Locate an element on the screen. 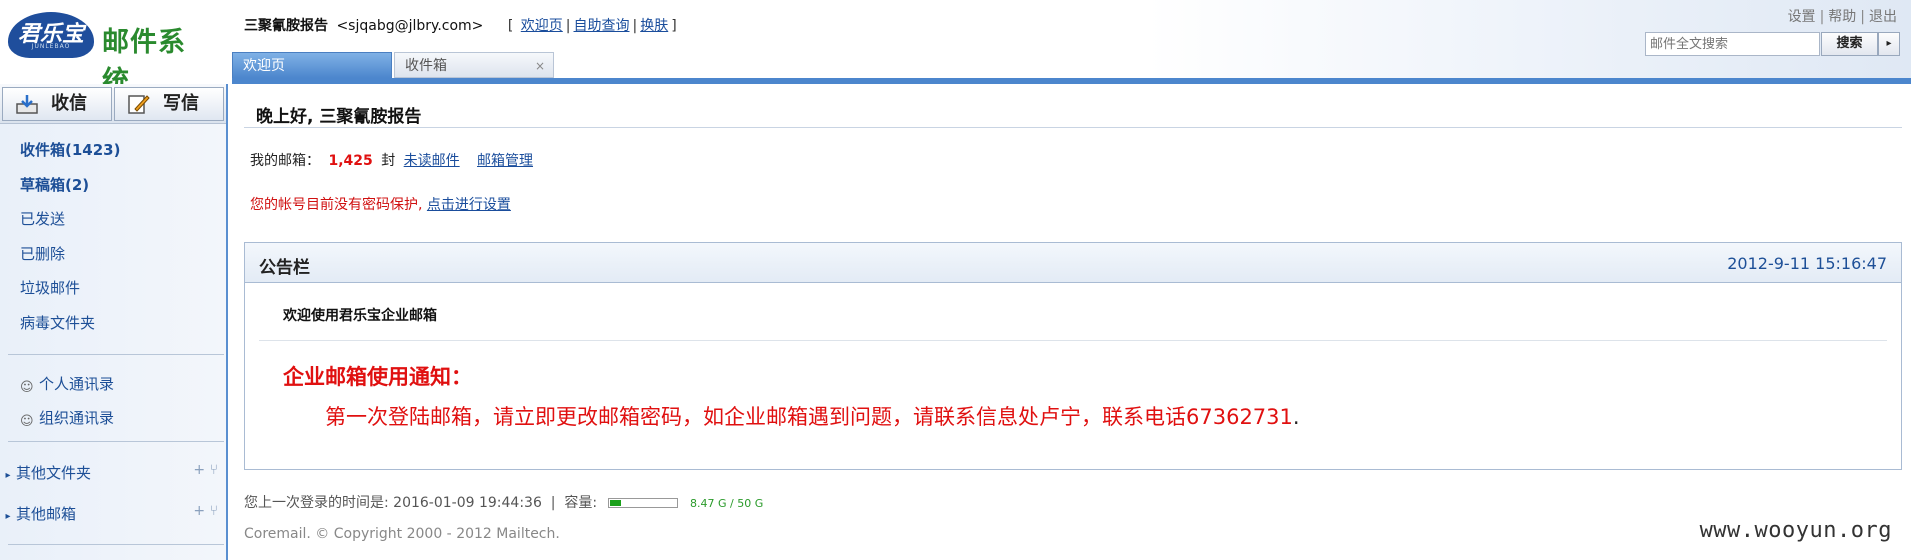  mailbox-count: 1,425 is located at coordinates (350, 161).